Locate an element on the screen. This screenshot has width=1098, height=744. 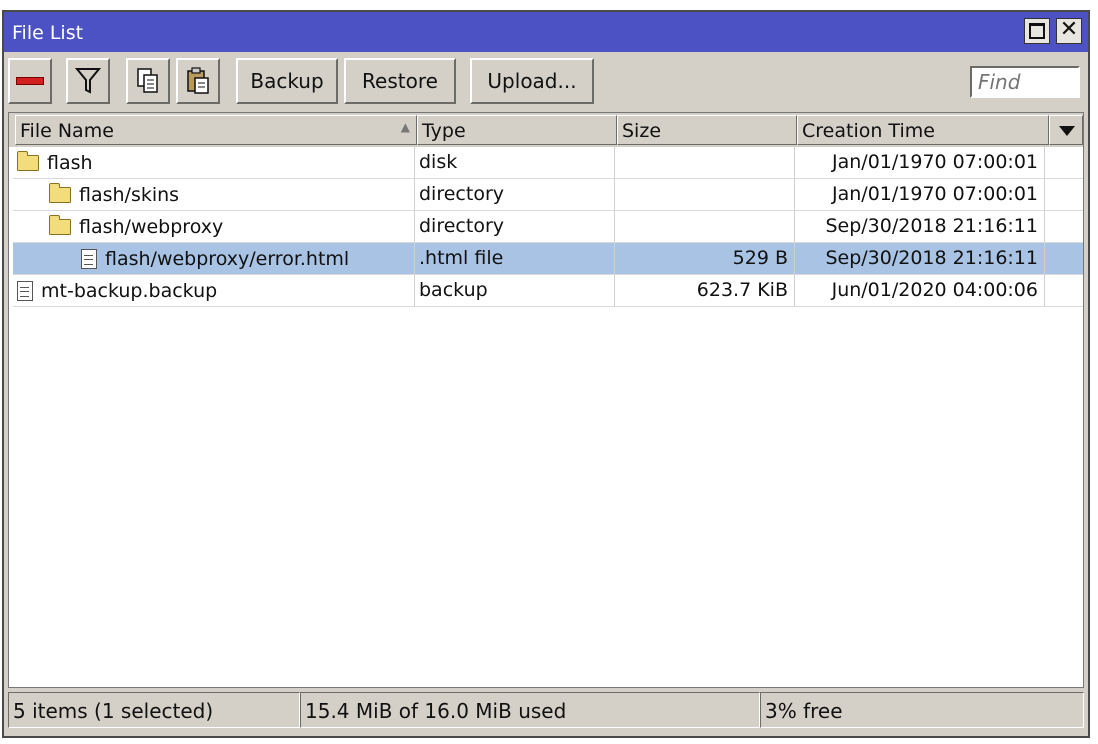
cell-size: 623.7 KiB is located at coordinates (705, 290).